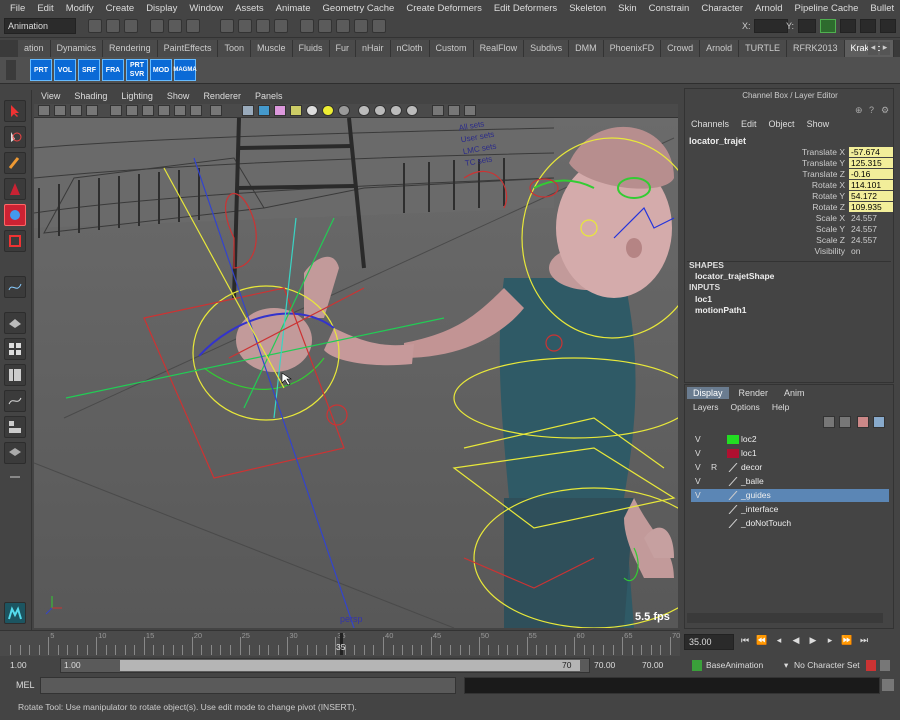  What do you see at coordinates (830, 218) in the screenshot?
I see `channel-label: Scale X` at bounding box center [830, 218].